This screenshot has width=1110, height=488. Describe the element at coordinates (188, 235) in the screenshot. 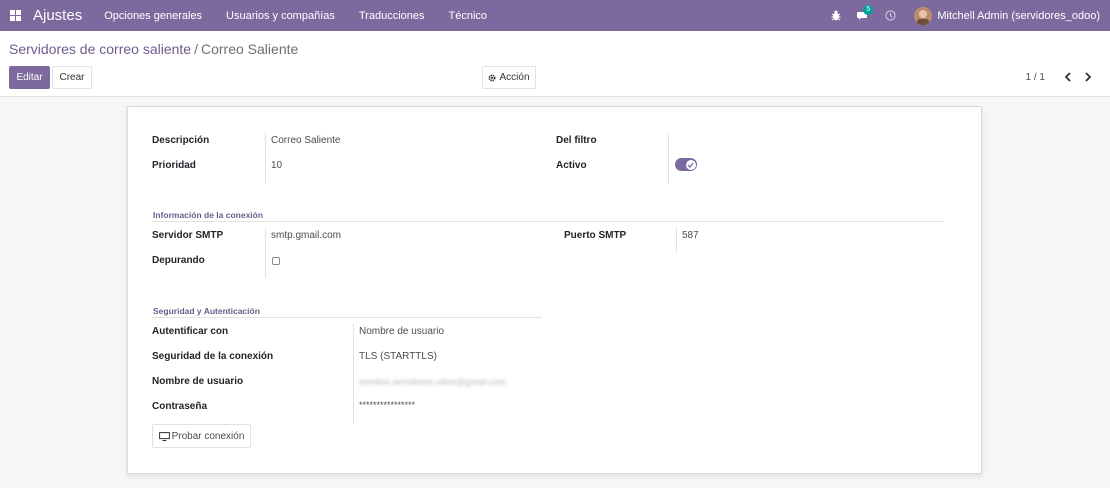

I see `smtp-server-label: Servidor SMTP` at that location.